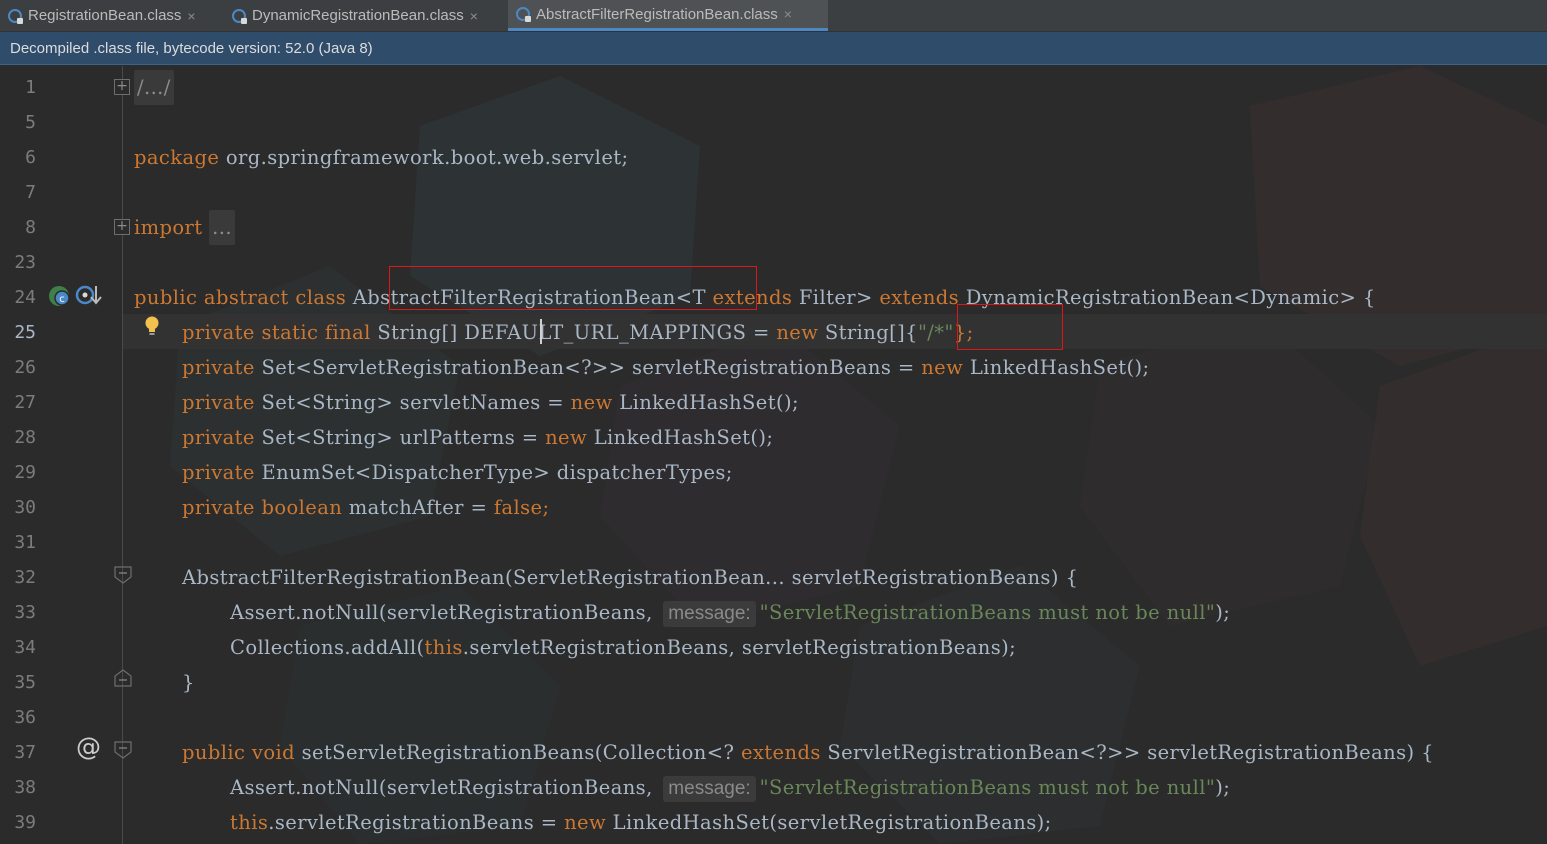 The width and height of the screenshot is (1547, 844). What do you see at coordinates (25, 507) in the screenshot?
I see `line-number: 30` at bounding box center [25, 507].